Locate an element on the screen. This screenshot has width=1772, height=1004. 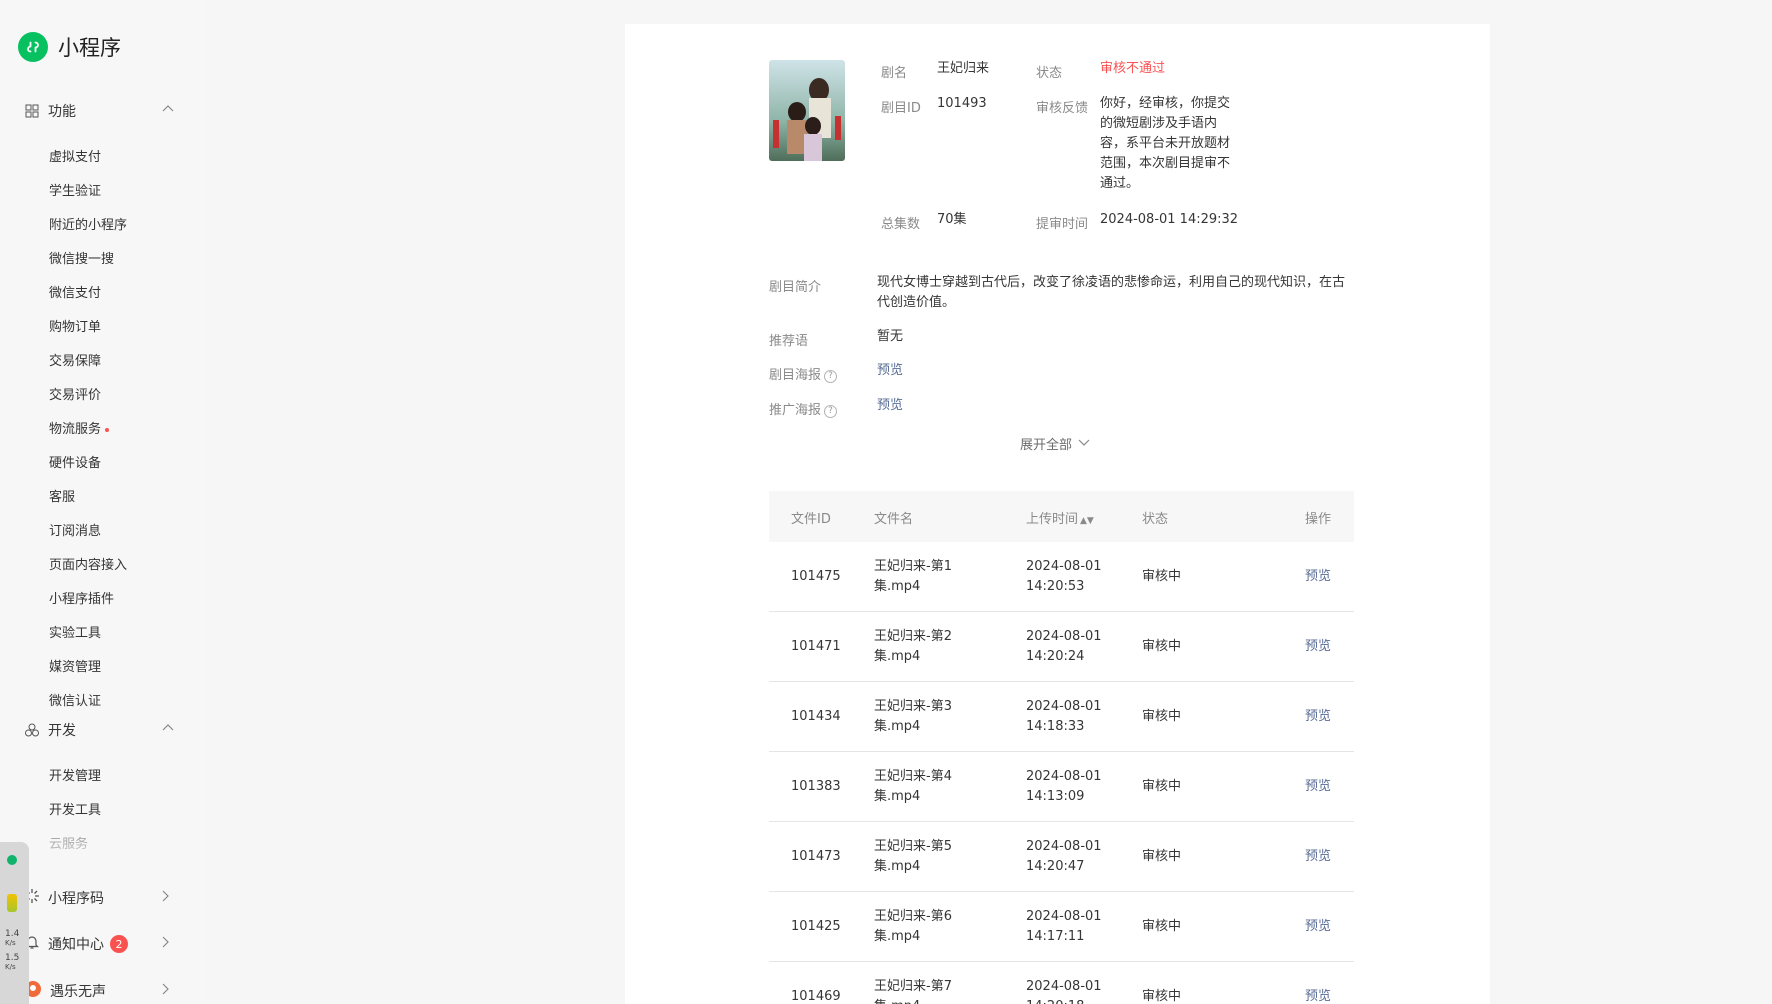
sidebar-item-label: 开发工具 is located at coordinates (75, 810).